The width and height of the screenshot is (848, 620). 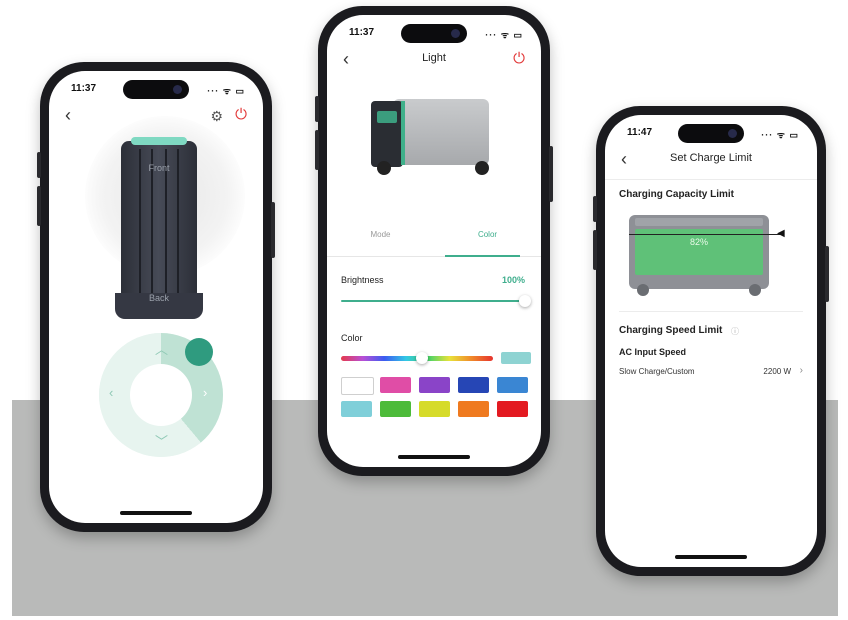 What do you see at coordinates (699, 222) in the screenshot?
I see `battery-lid` at bounding box center [699, 222].